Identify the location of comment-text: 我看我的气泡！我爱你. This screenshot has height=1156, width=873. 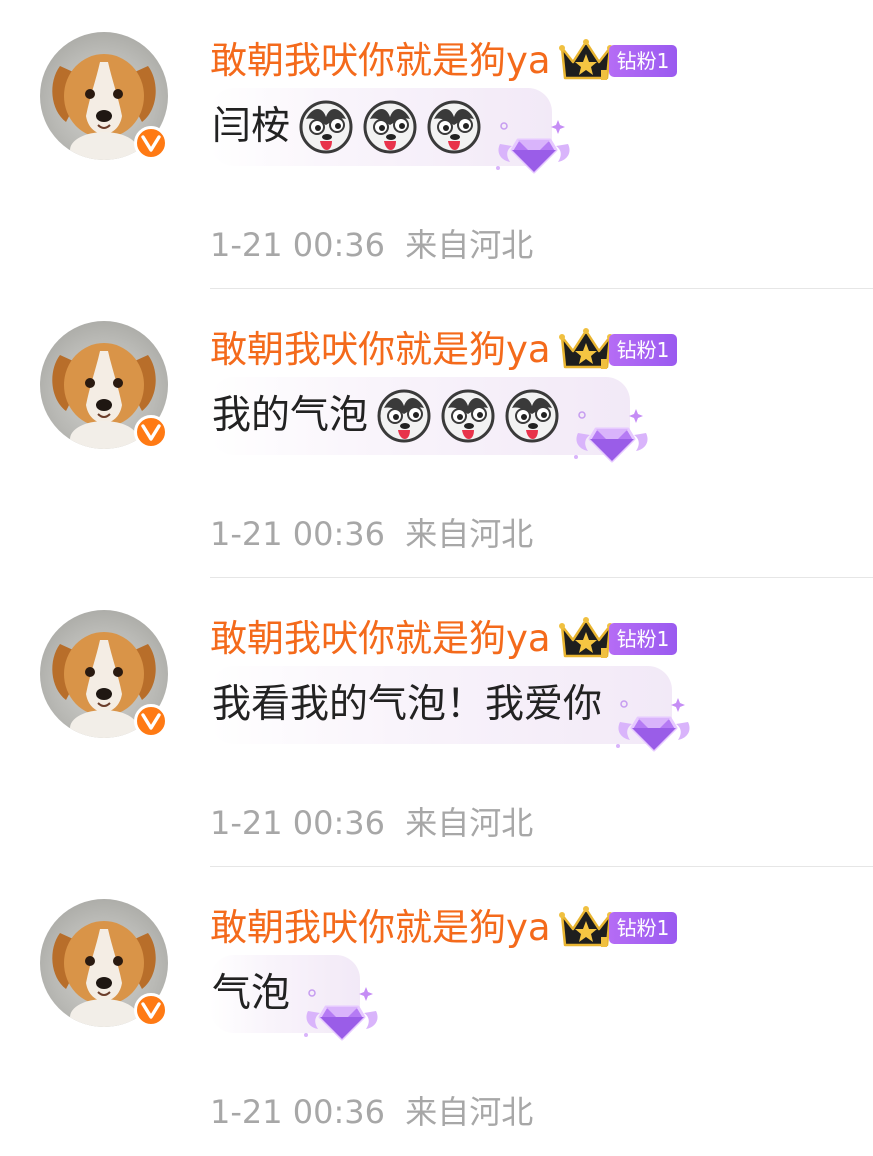
(407, 704).